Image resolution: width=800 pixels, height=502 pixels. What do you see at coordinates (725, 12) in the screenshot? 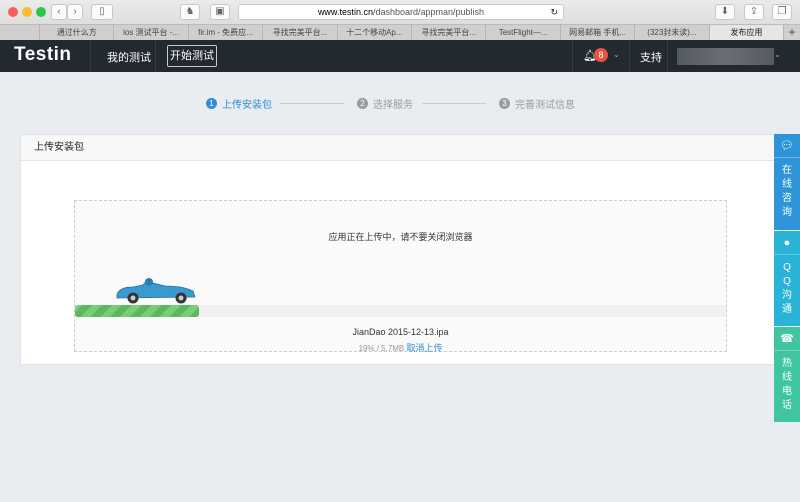
I see `download-icon: ⬇` at bounding box center [725, 12].